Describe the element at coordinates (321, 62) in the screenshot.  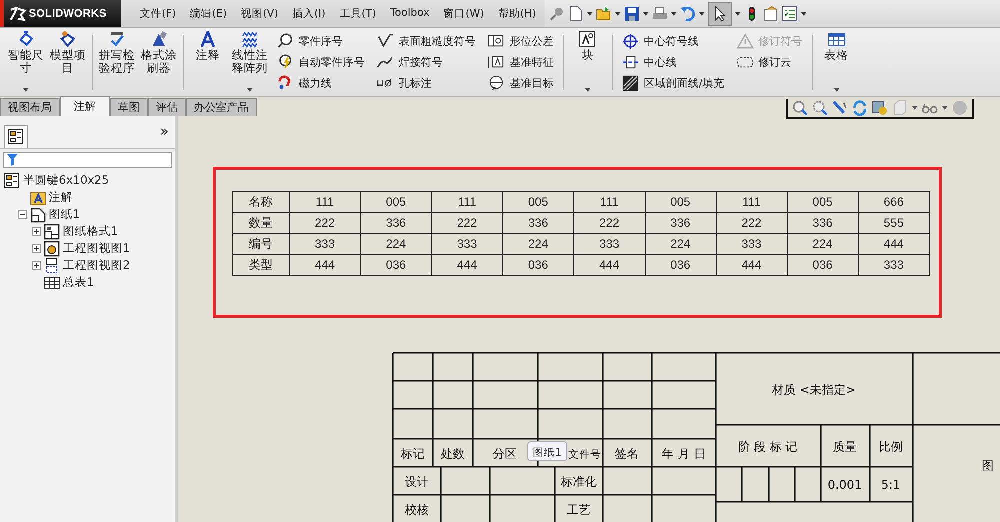
I see `ribbon-button: 自动零件序号` at that location.